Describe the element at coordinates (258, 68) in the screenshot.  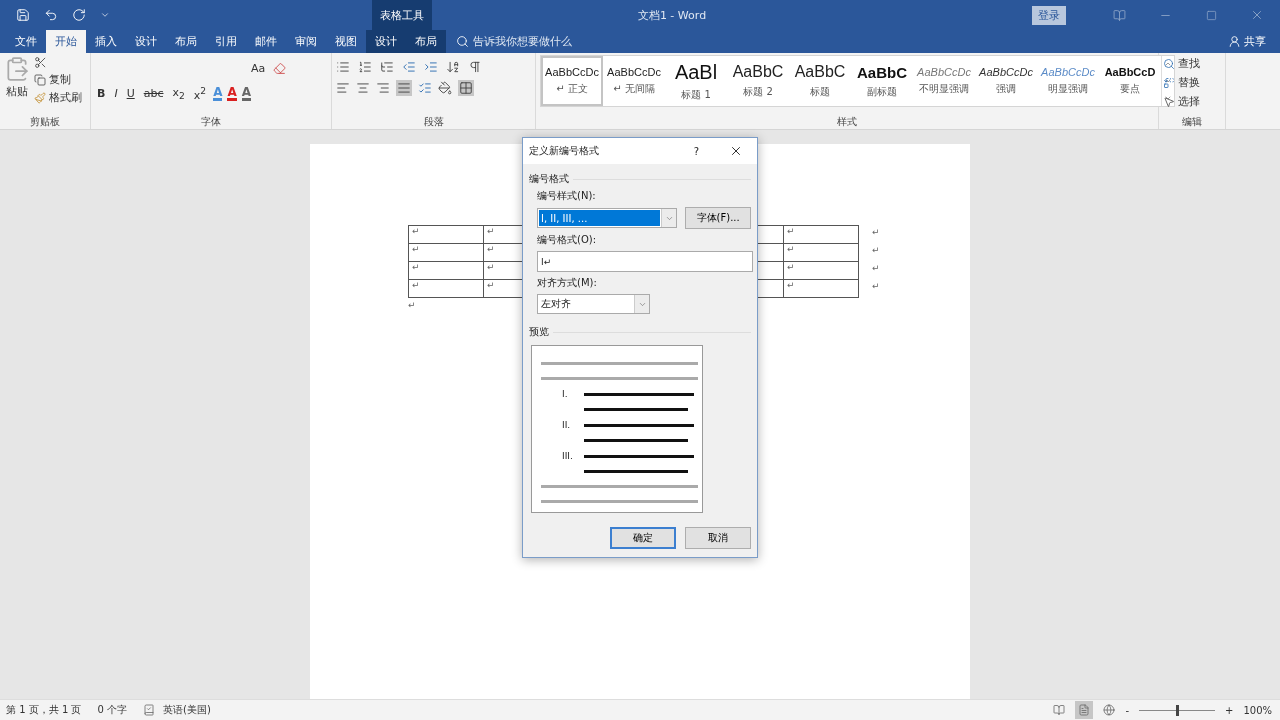
I see `change-case-button: Aa` at that location.